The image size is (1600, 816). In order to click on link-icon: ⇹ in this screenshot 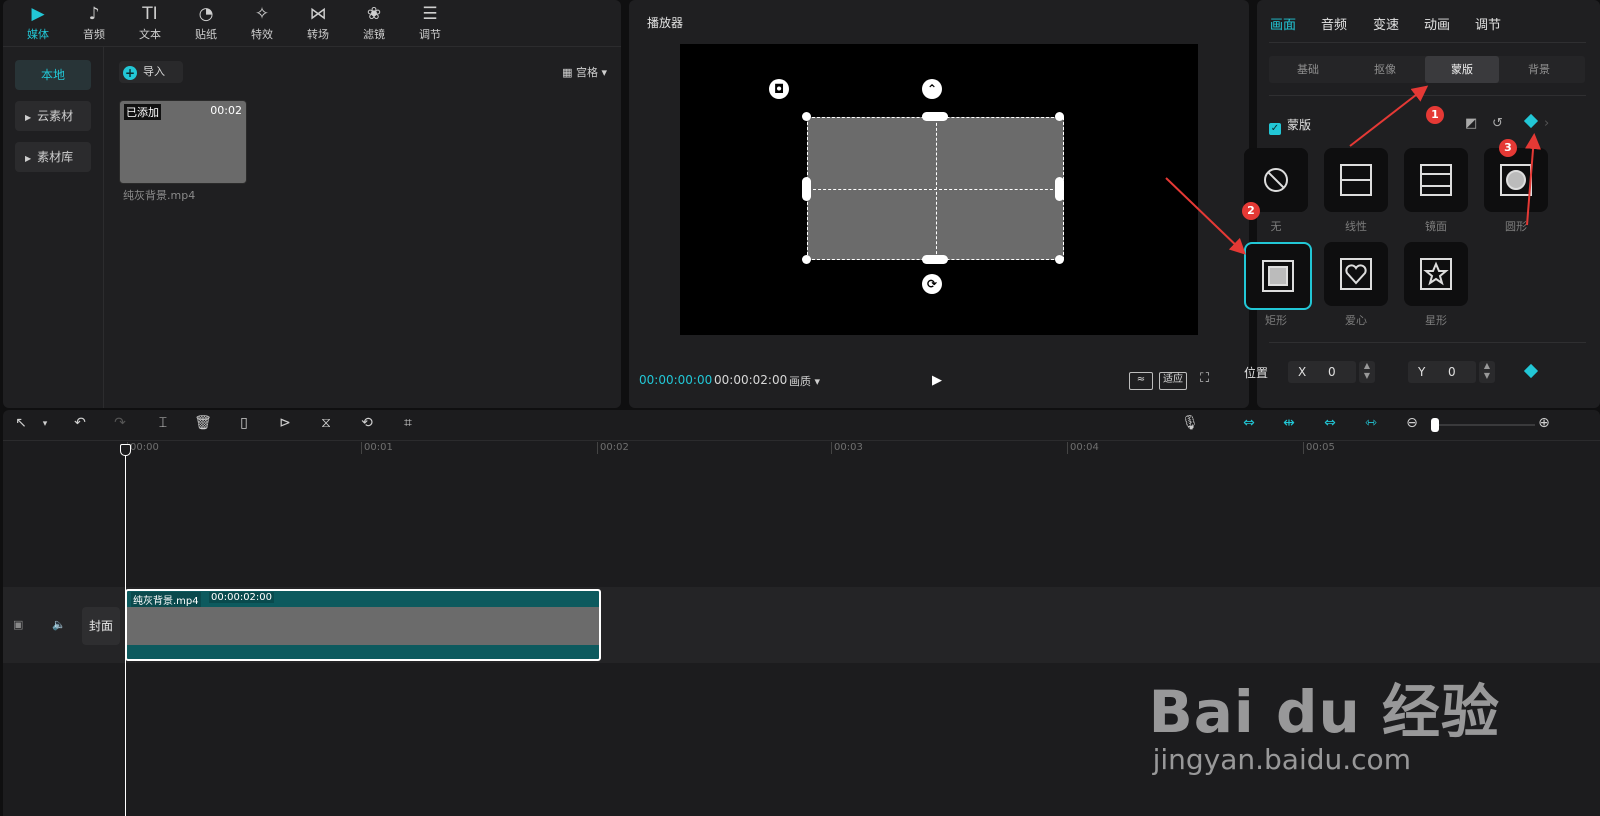, I will do `click(1289, 423)`.